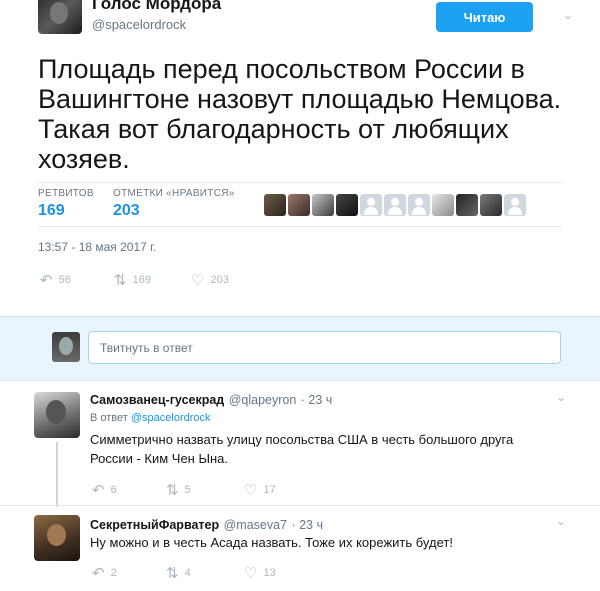 This screenshot has height=591, width=600. Describe the element at coordinates (219, 280) in the screenshot. I see `like-count: 203` at that location.